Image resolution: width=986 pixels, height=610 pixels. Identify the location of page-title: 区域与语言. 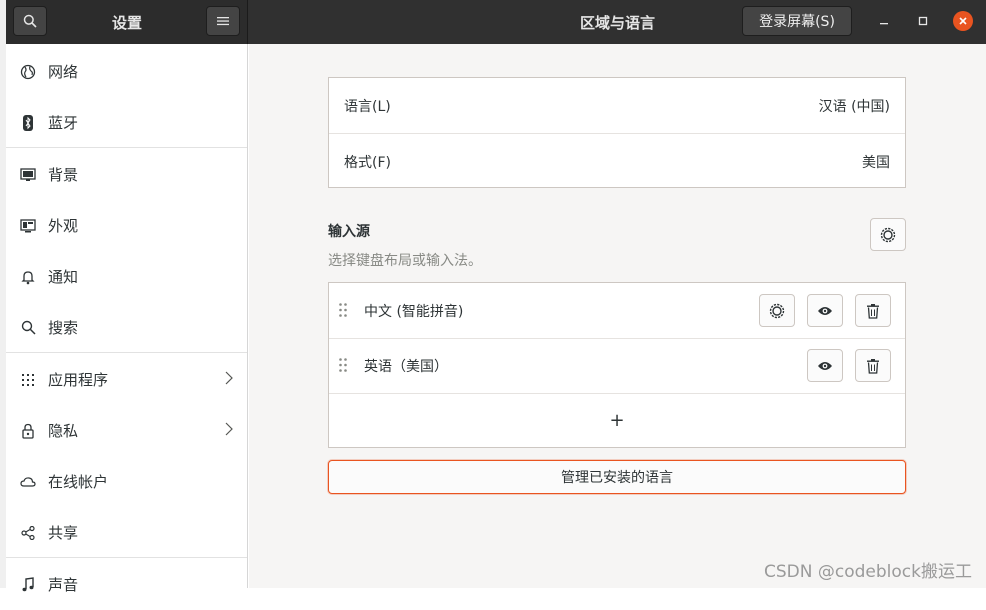
(618, 23).